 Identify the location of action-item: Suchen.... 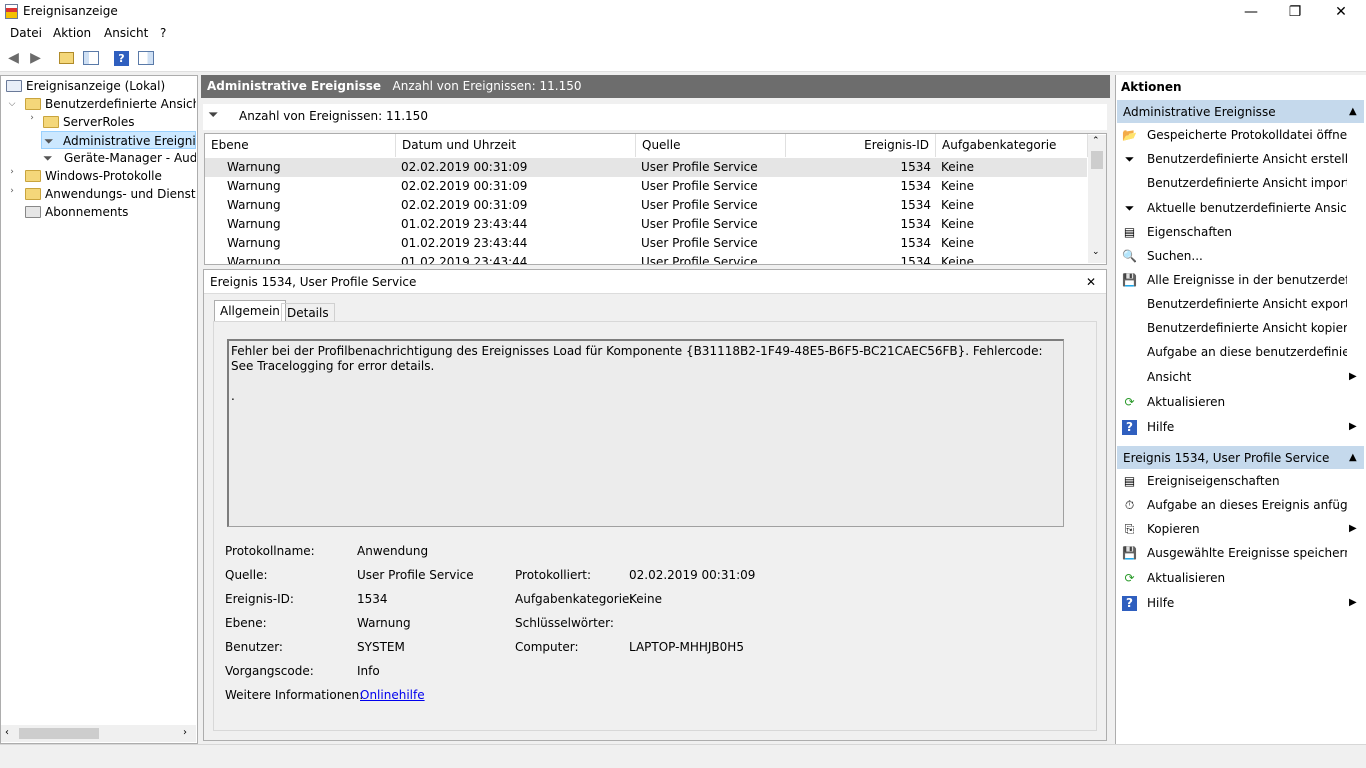
(1247, 256).